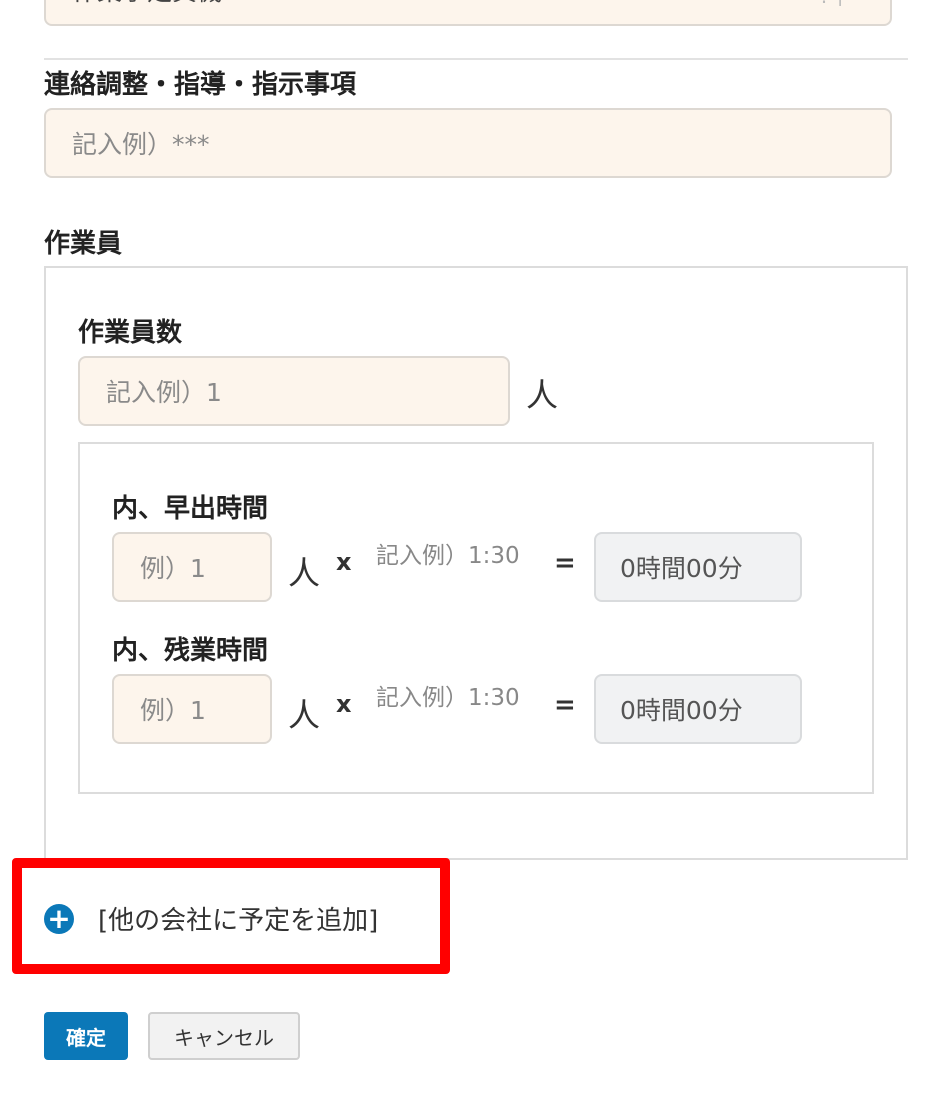 Image resolution: width=944 pixels, height=1100 pixels. I want to click on early-equals-sign: =, so click(565, 563).